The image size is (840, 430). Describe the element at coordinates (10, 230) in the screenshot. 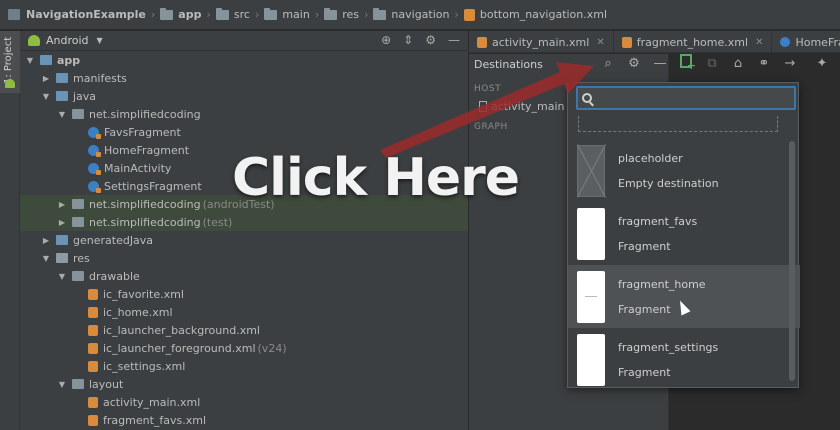

I see `tool-window-strip: 1: Project` at that location.